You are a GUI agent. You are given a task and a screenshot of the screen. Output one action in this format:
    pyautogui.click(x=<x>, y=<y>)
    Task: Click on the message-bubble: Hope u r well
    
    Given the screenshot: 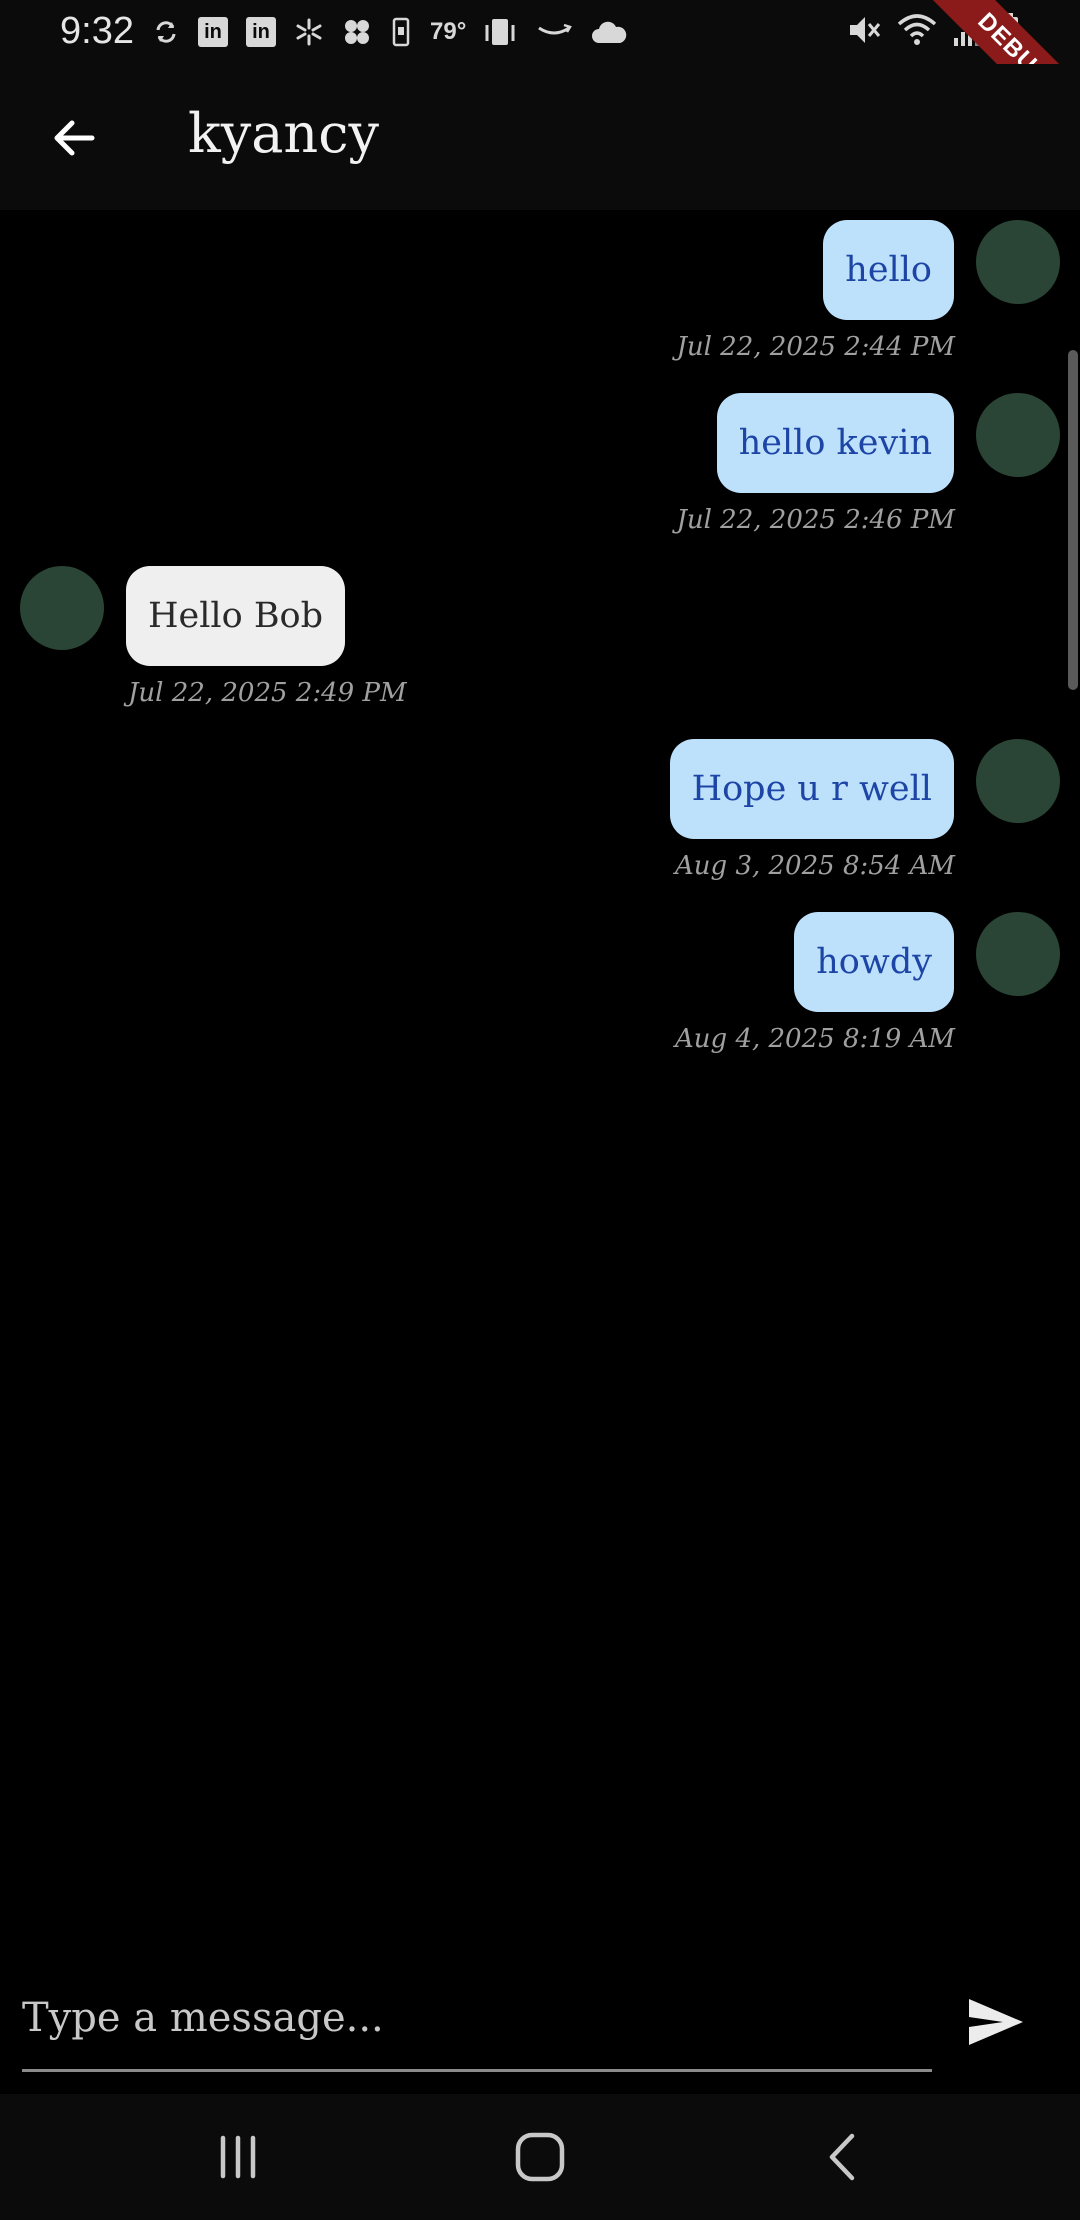 What is the action you would take?
    pyautogui.click(x=811, y=789)
    